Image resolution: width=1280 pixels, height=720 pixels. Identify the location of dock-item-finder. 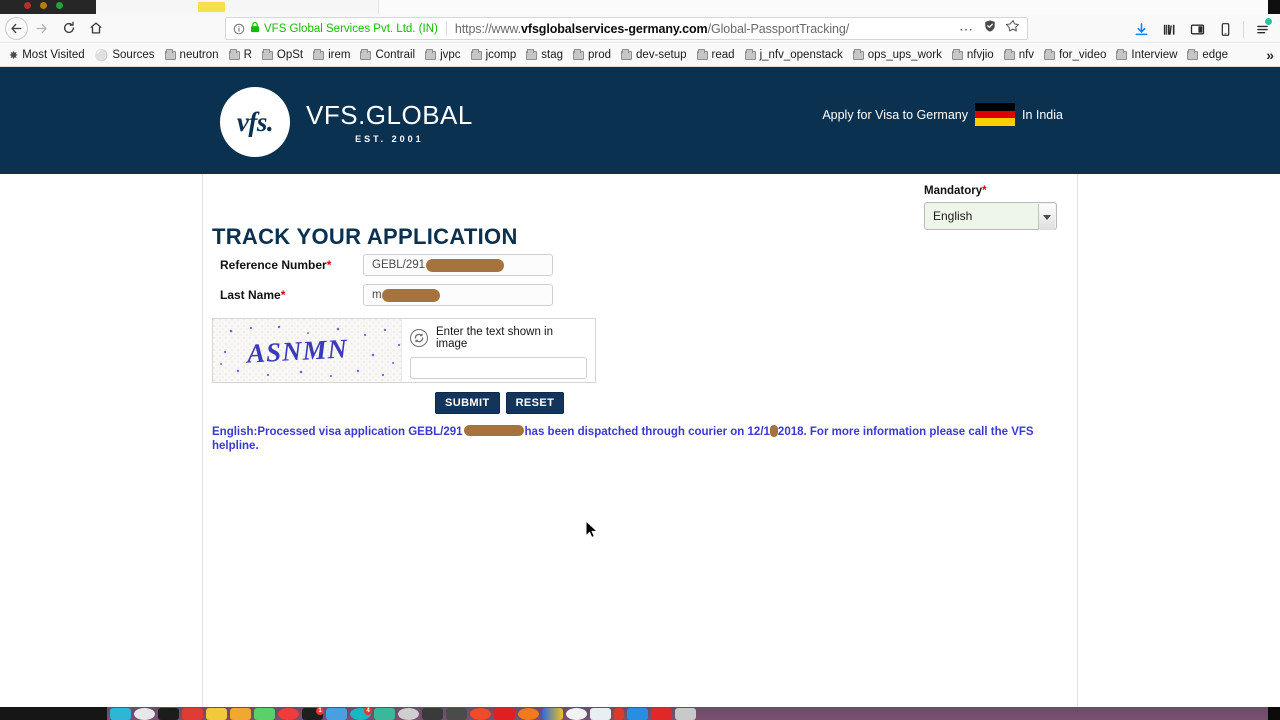
(120, 714).